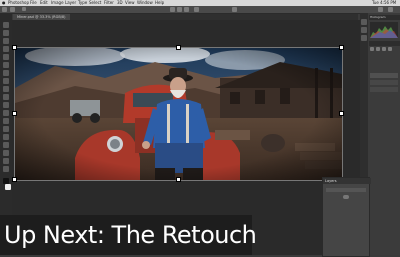 The height and width of the screenshot is (257, 400). Describe the element at coordinates (24, 9) in the screenshot. I see `auto-select-checkbox` at that location.